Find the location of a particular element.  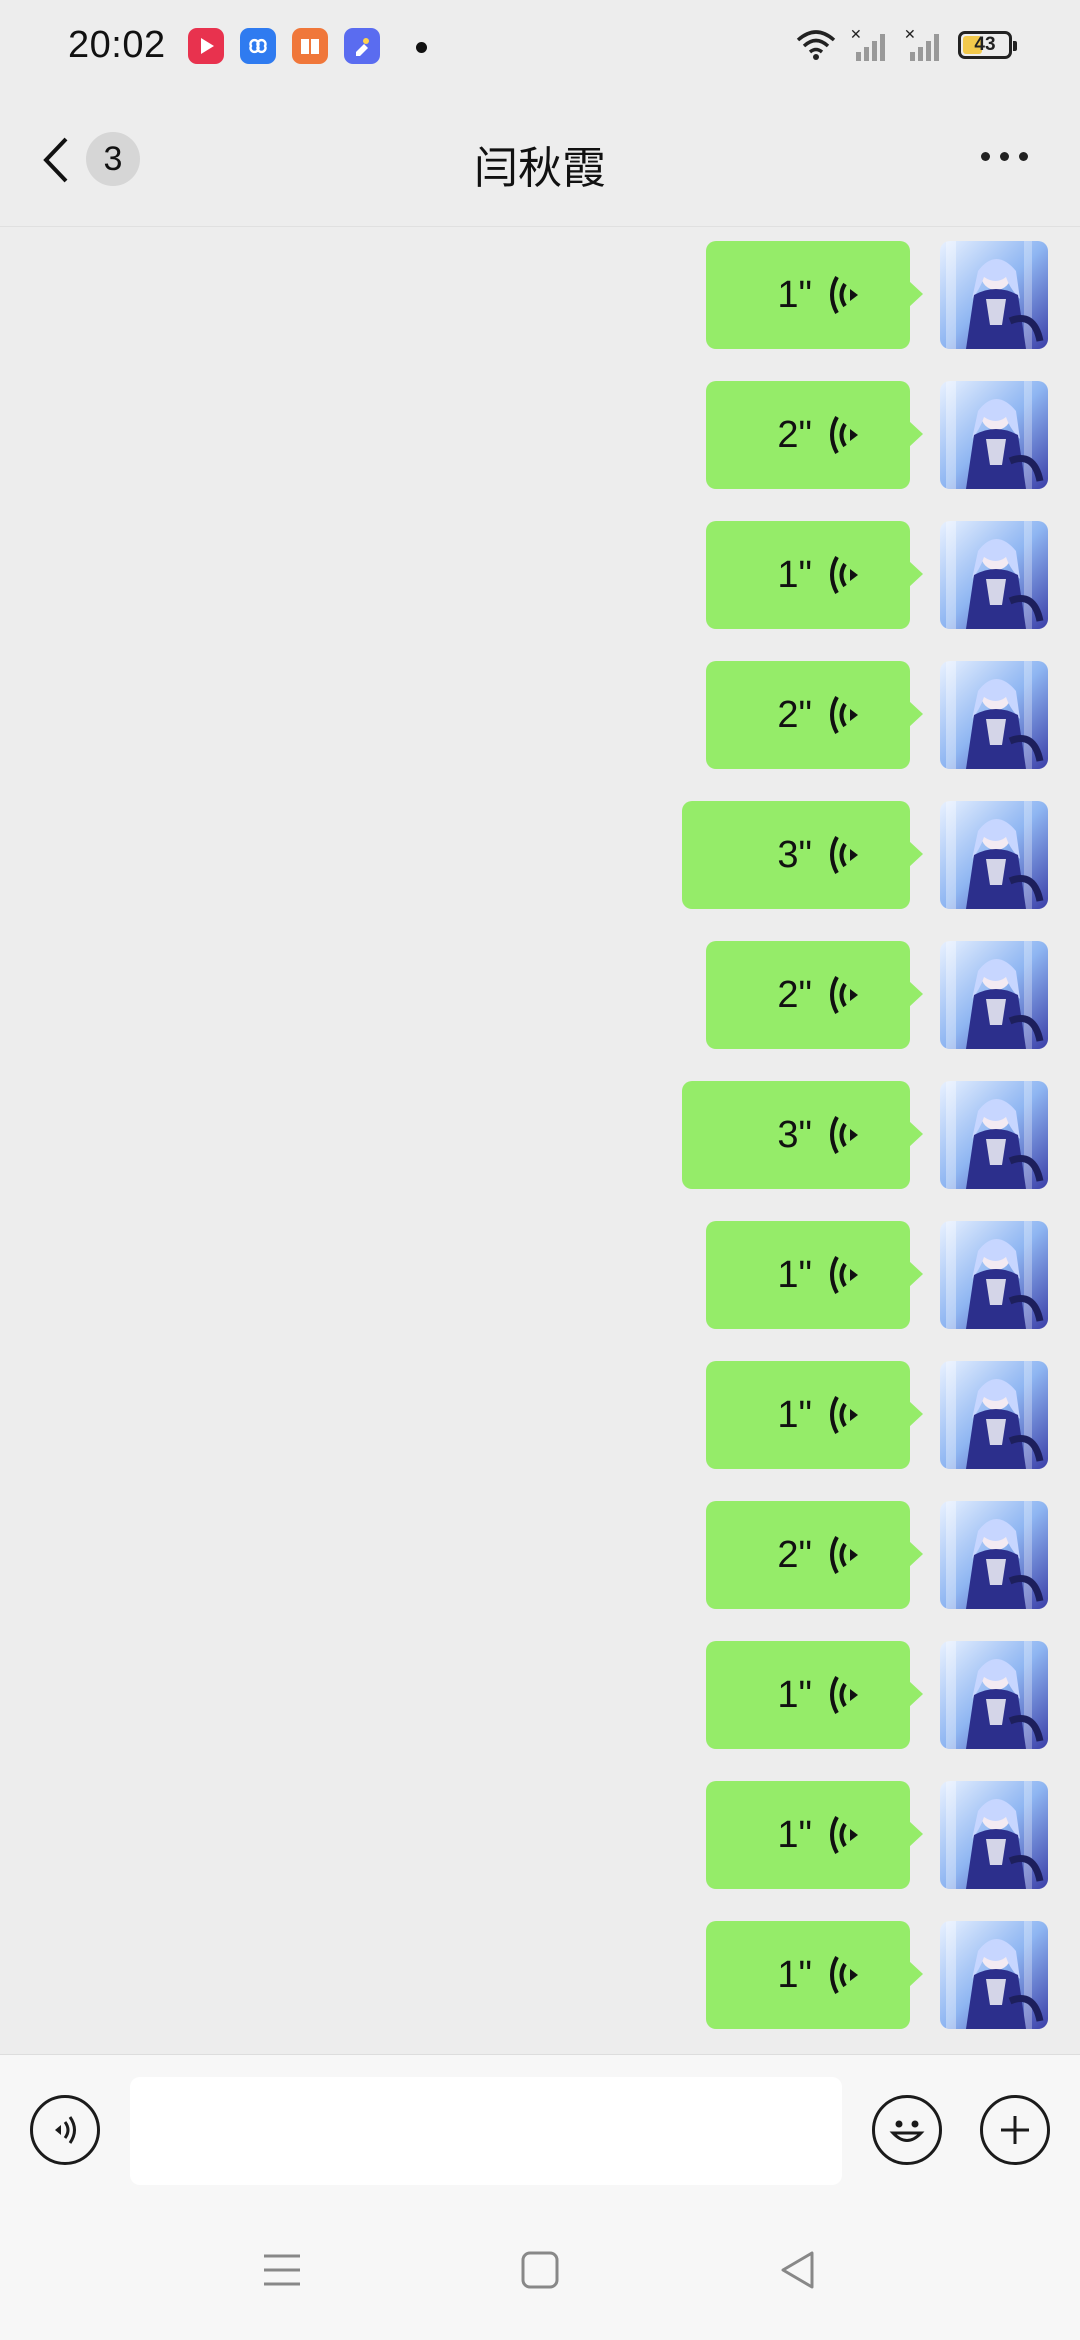

reader-app-icon is located at coordinates (310, 46).